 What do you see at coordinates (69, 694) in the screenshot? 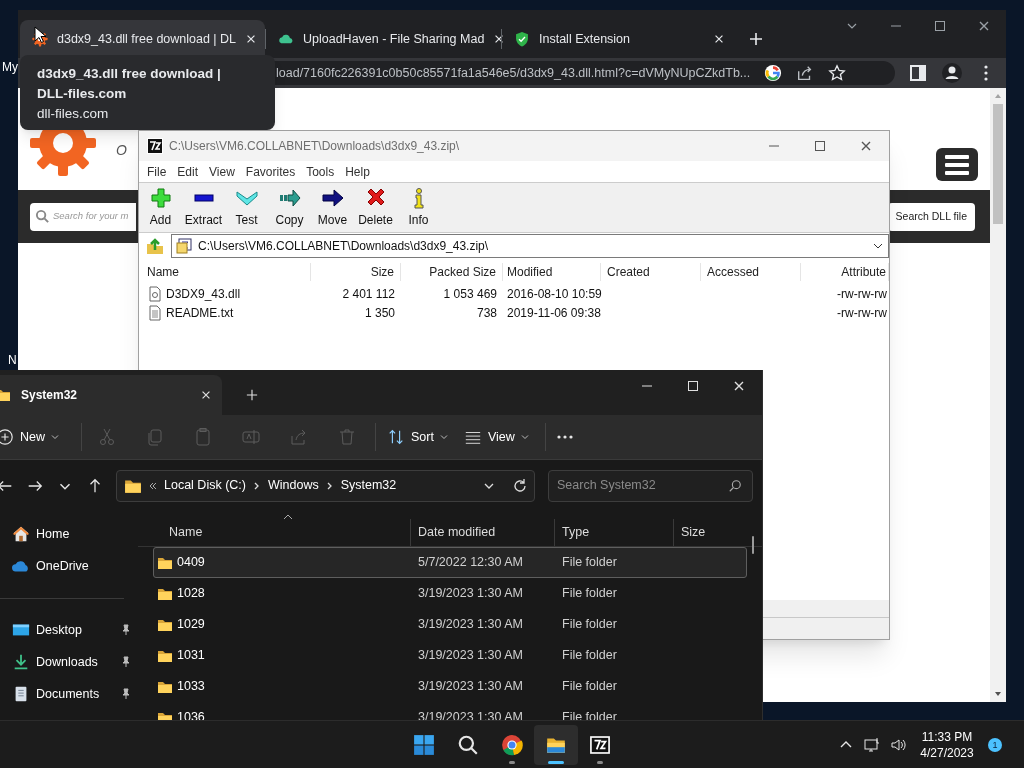
I see `sidebar-item: Documents` at bounding box center [69, 694].